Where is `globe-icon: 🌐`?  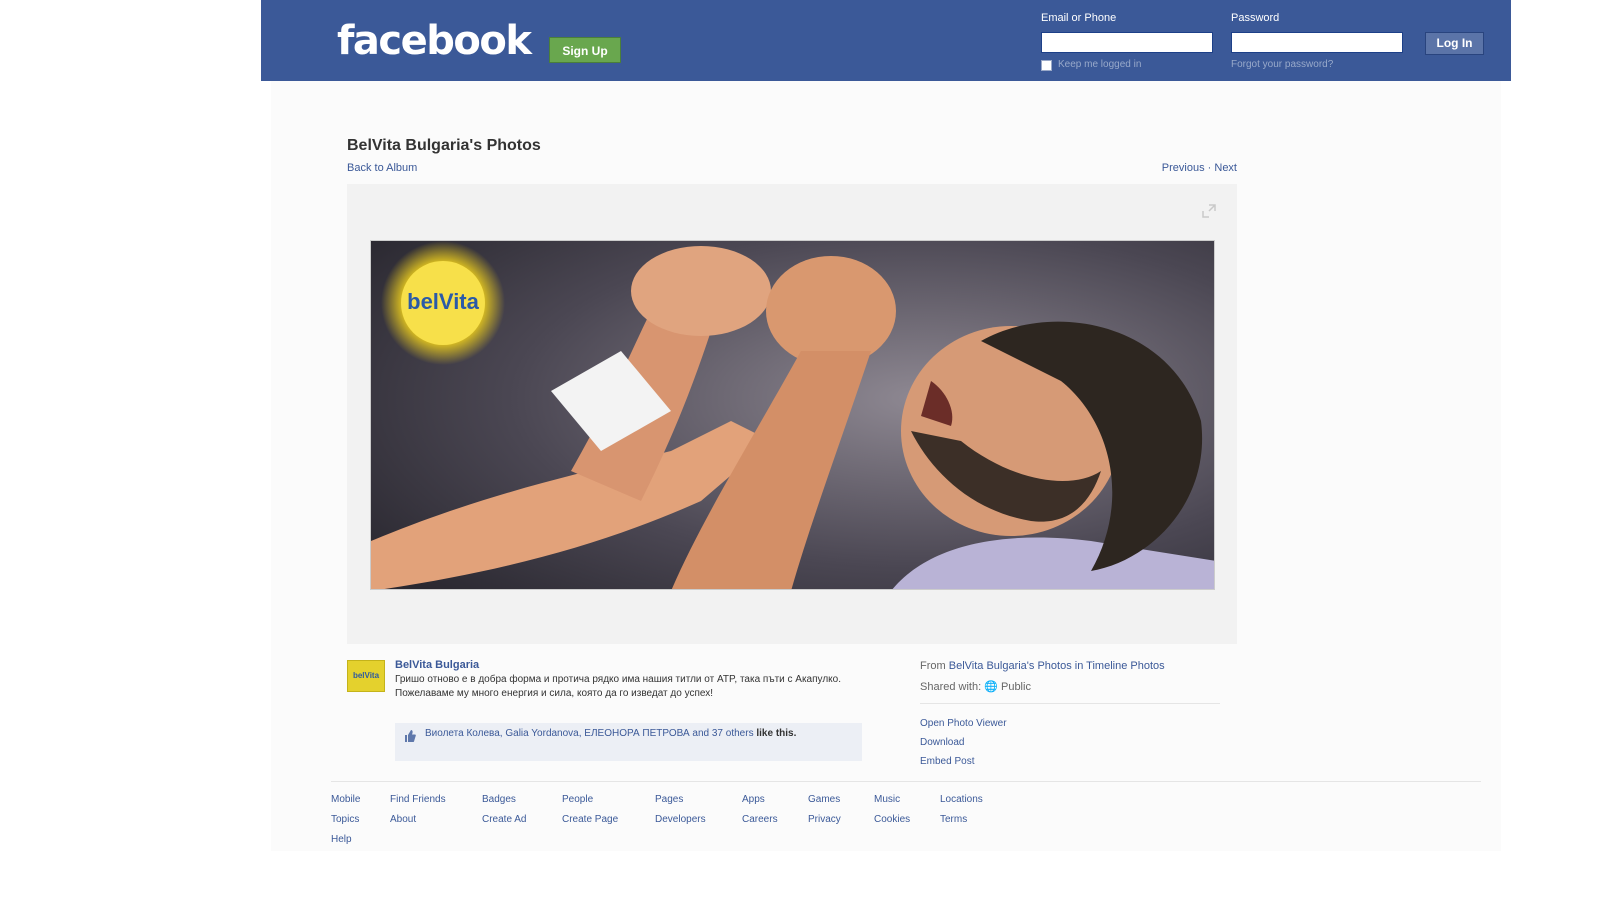
globe-icon: 🌐 is located at coordinates (991, 687).